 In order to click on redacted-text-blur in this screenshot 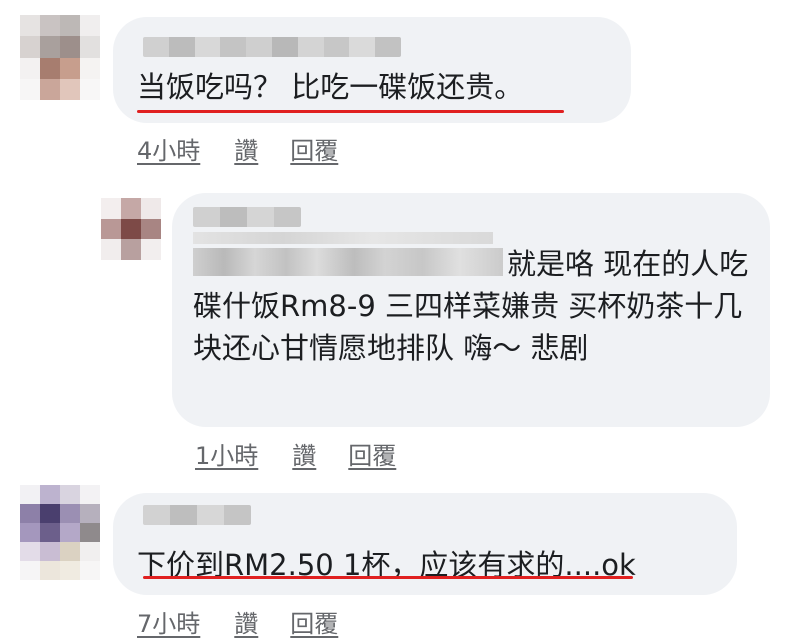, I will do `click(348, 262)`.